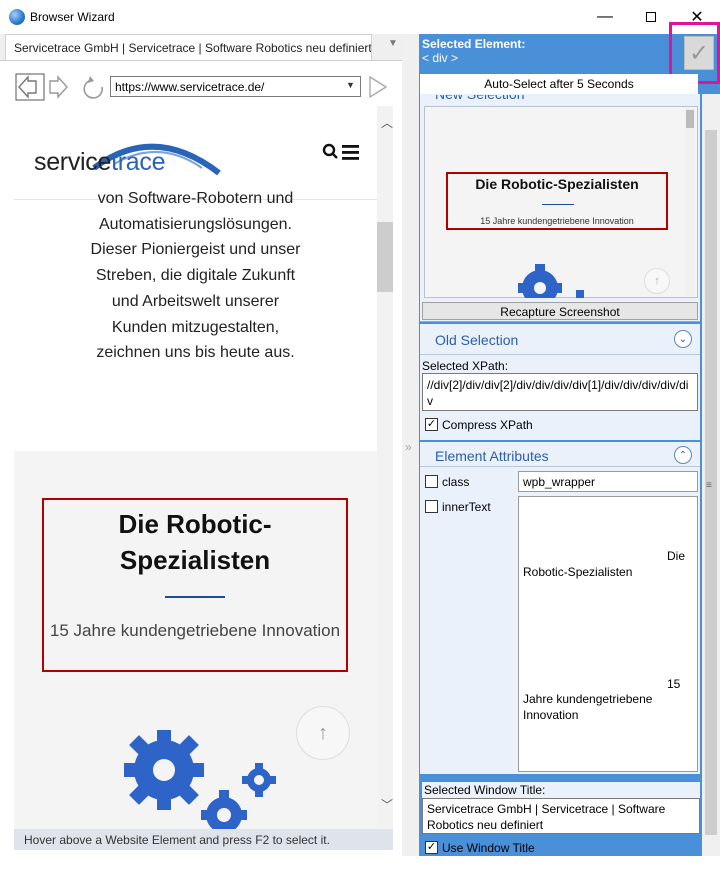 The height and width of the screenshot is (871, 720). Describe the element at coordinates (395, 45) in the screenshot. I see `tab-dropdown-icon: ▼` at that location.